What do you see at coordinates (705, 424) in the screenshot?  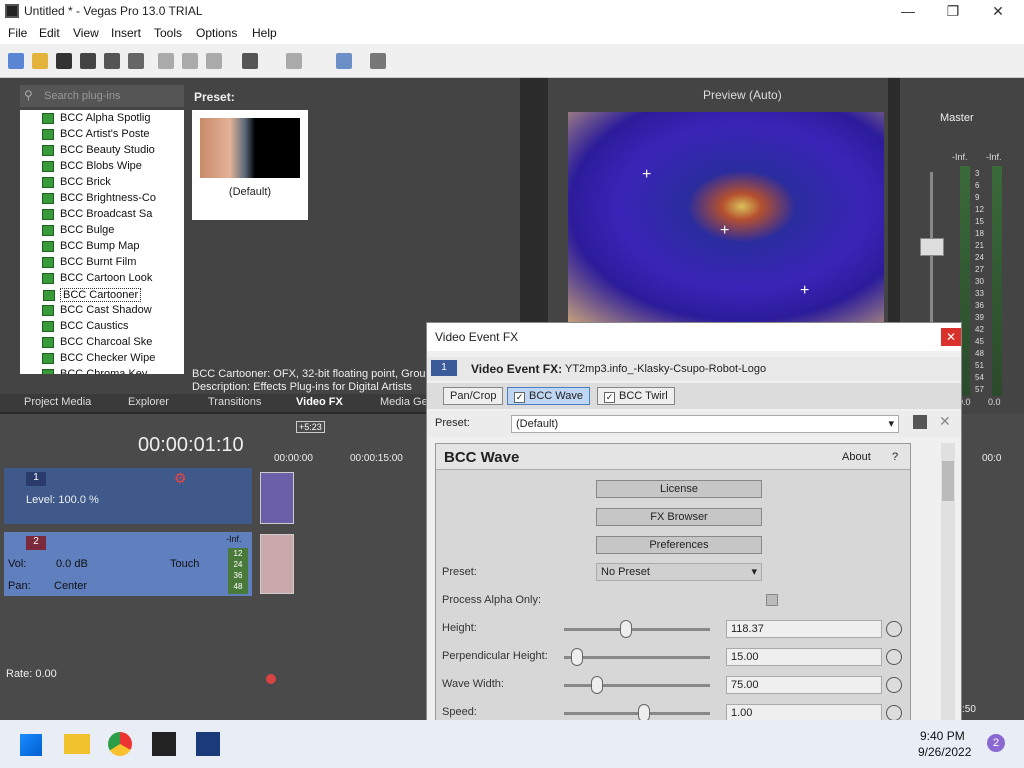 I see `dialog-preset-dropdown: (Default) ▾` at bounding box center [705, 424].